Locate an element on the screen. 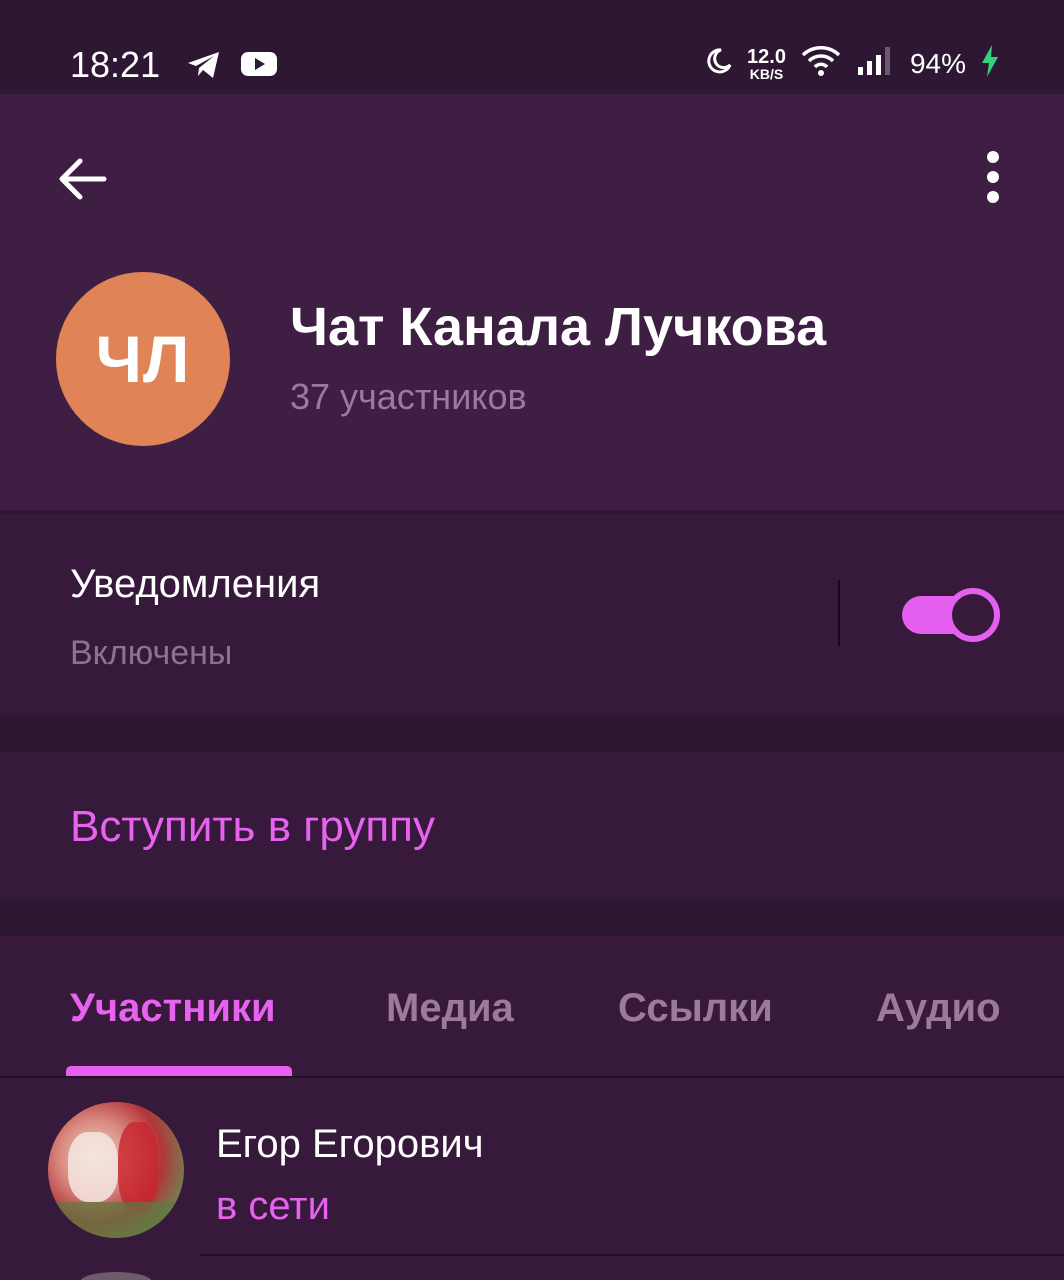 The width and height of the screenshot is (1064, 1280). tab-audio: Аудио is located at coordinates (938, 1008).